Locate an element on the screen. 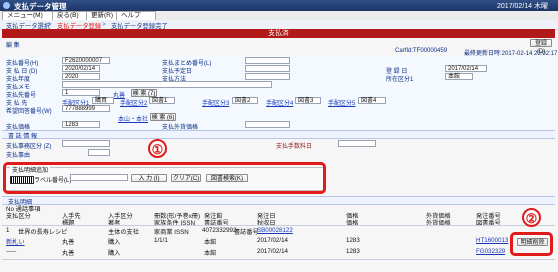 The image size is (558, 272). amount-input: 1283 is located at coordinates (81, 124).